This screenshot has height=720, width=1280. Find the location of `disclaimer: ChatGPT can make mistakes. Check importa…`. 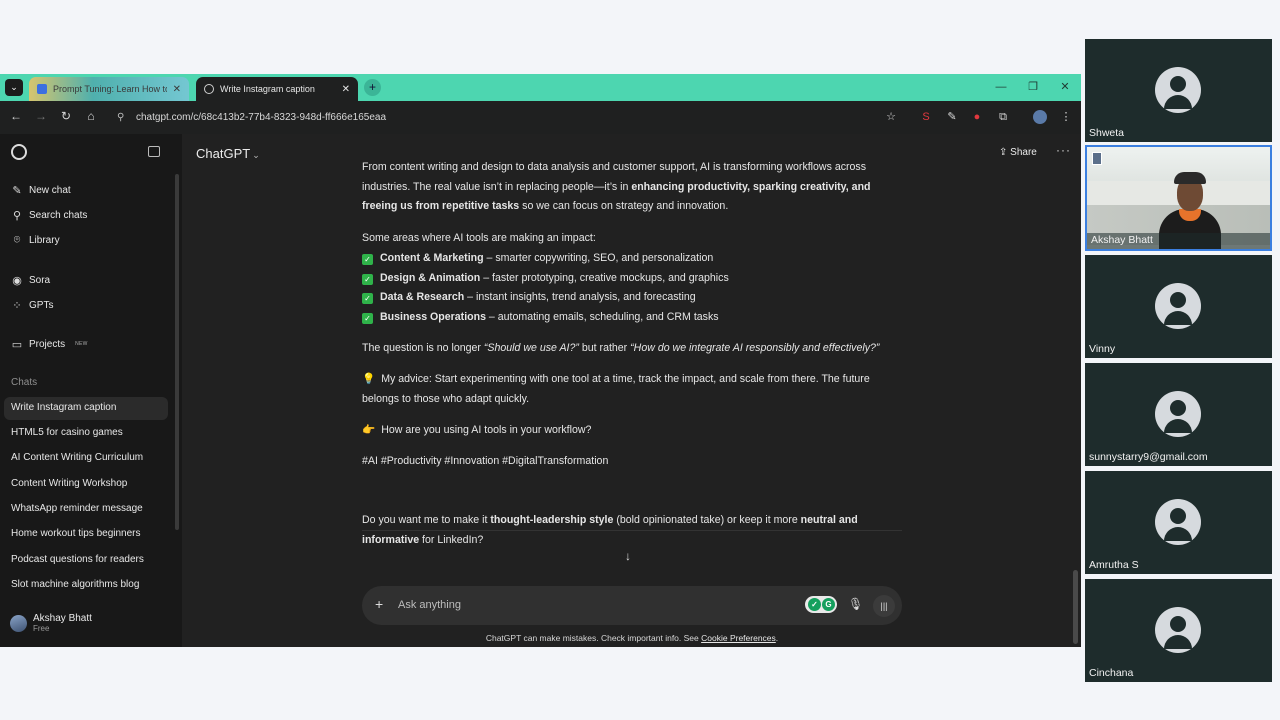

disclaimer: ChatGPT can make mistakes. Check importa… is located at coordinates (632, 638).